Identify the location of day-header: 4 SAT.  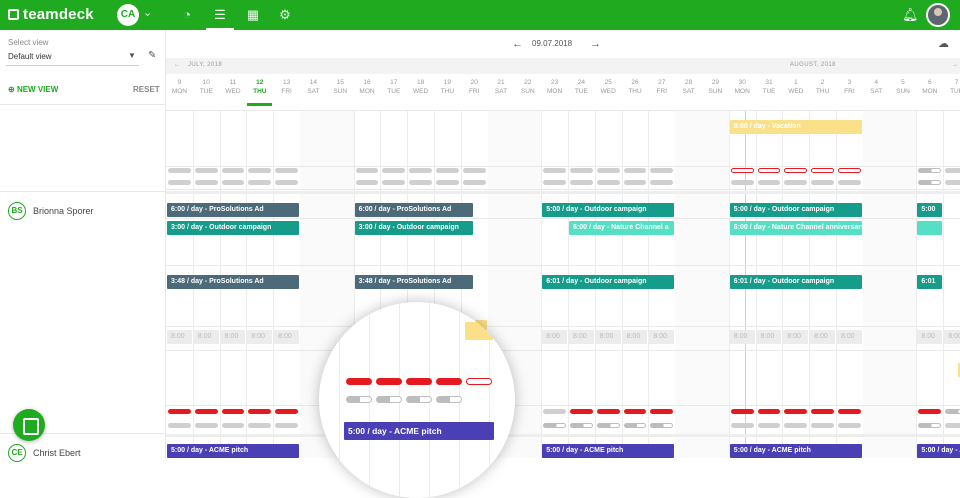
(876, 87).